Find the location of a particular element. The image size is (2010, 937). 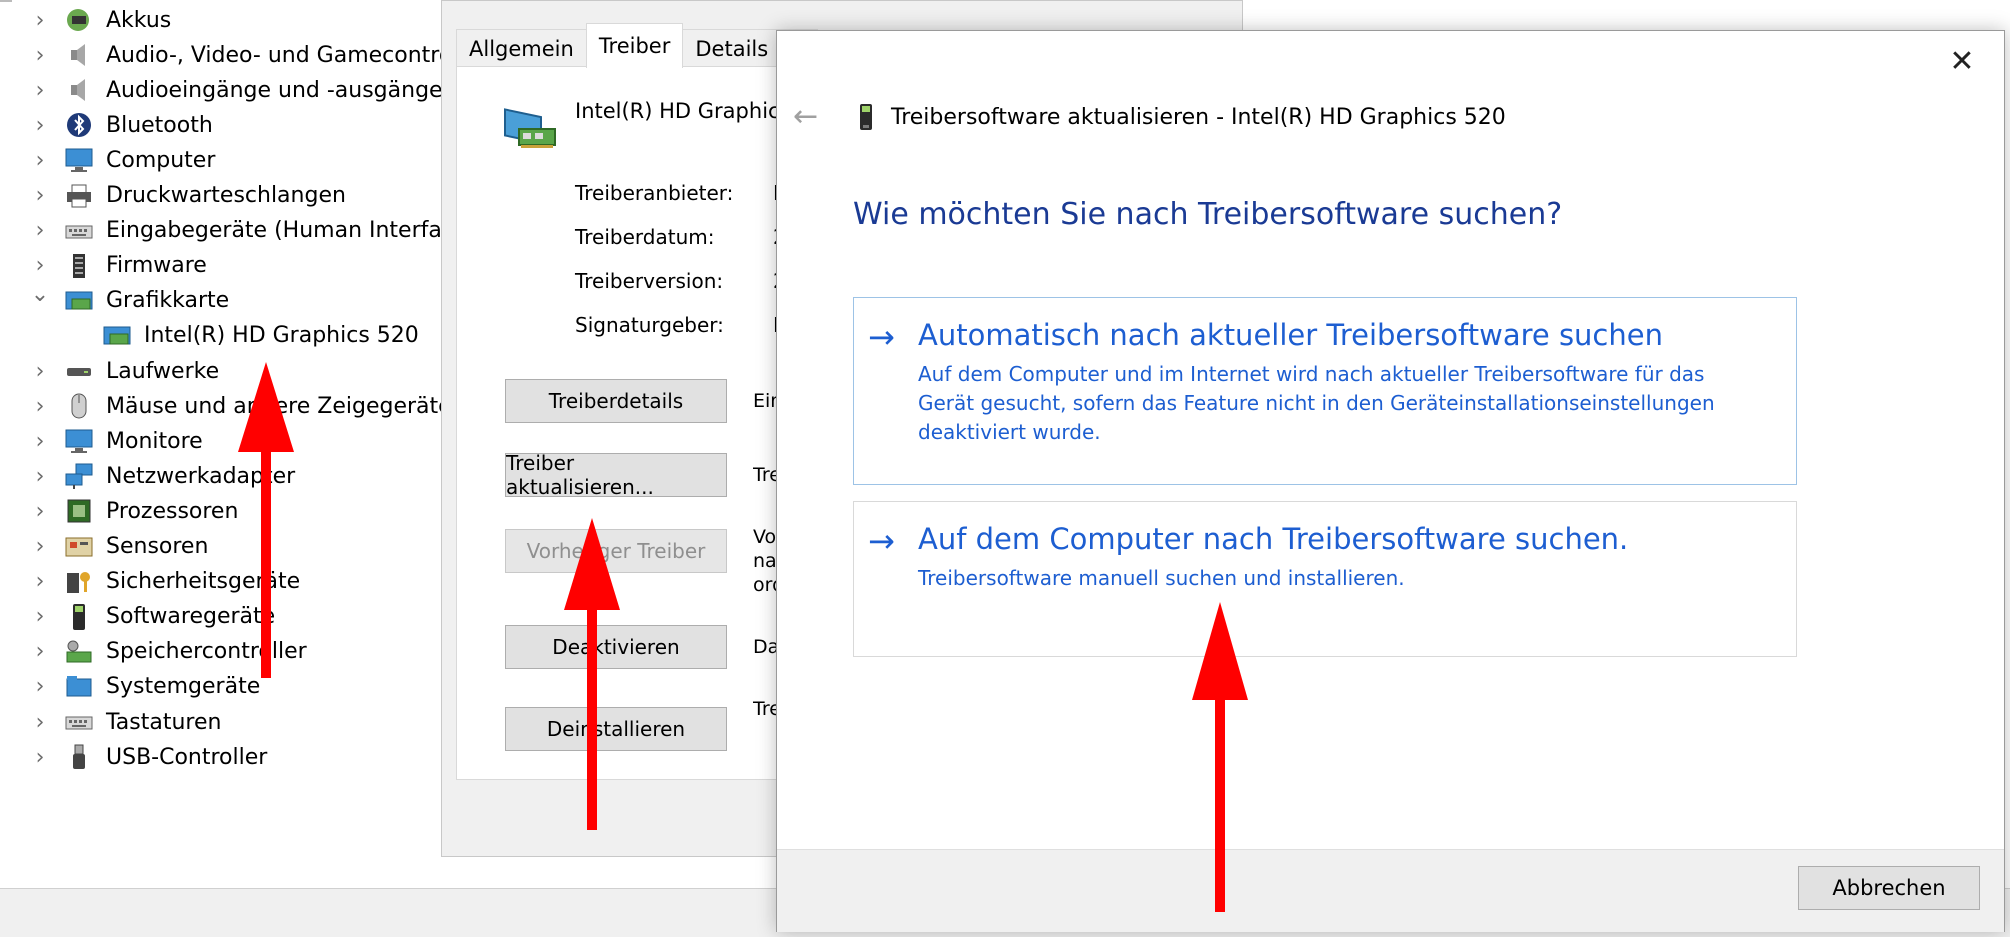

tree-item-label: Grafikkarte is located at coordinates (168, 301).